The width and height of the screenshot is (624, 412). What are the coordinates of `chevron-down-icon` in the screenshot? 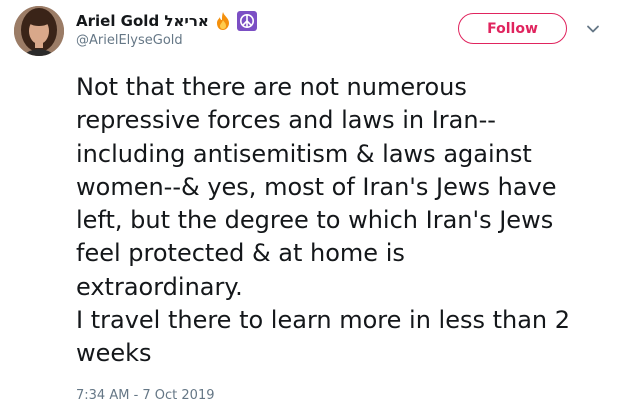 It's located at (593, 29).